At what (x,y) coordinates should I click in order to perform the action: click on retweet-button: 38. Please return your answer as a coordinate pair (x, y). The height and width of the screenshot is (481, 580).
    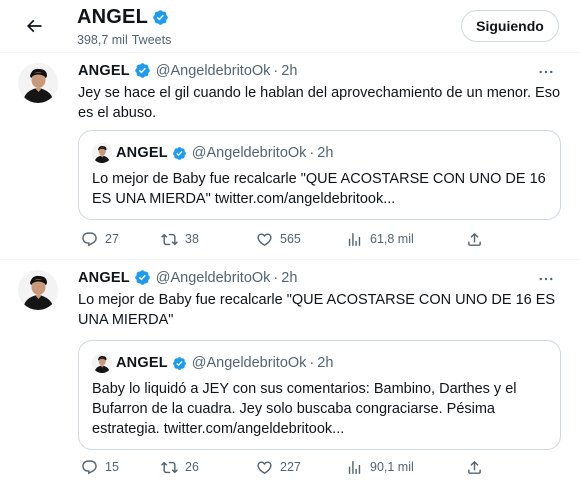
    Looking at the image, I should click on (180, 239).